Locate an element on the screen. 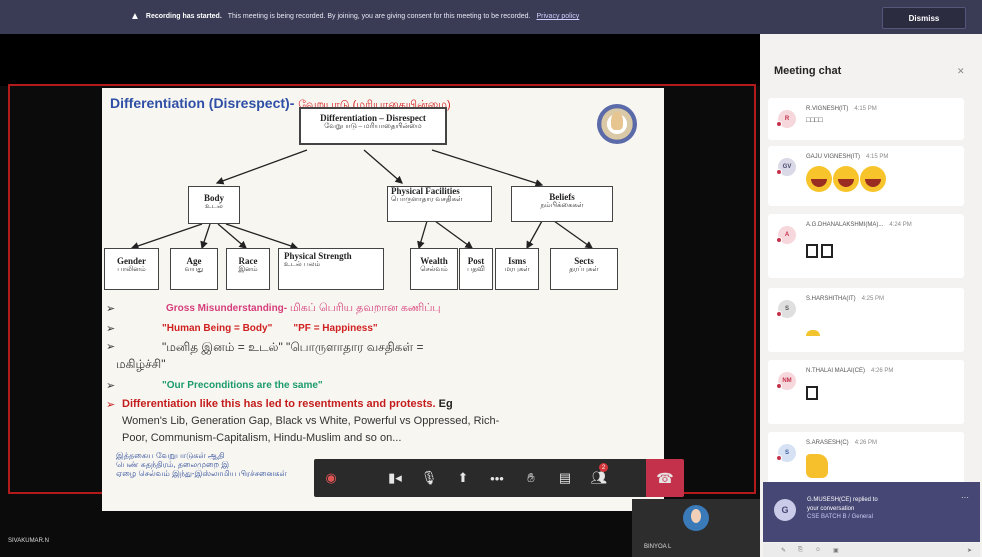  toast-line3: CSE BATCH B / General is located at coordinates (840, 517).